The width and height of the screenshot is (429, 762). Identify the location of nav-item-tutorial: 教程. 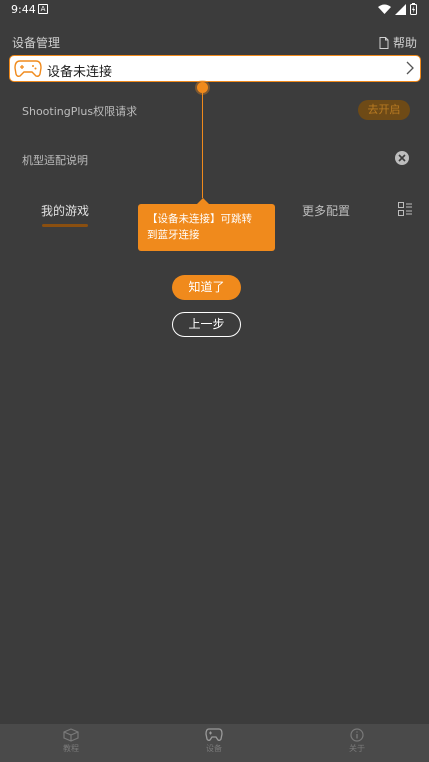
(71, 741).